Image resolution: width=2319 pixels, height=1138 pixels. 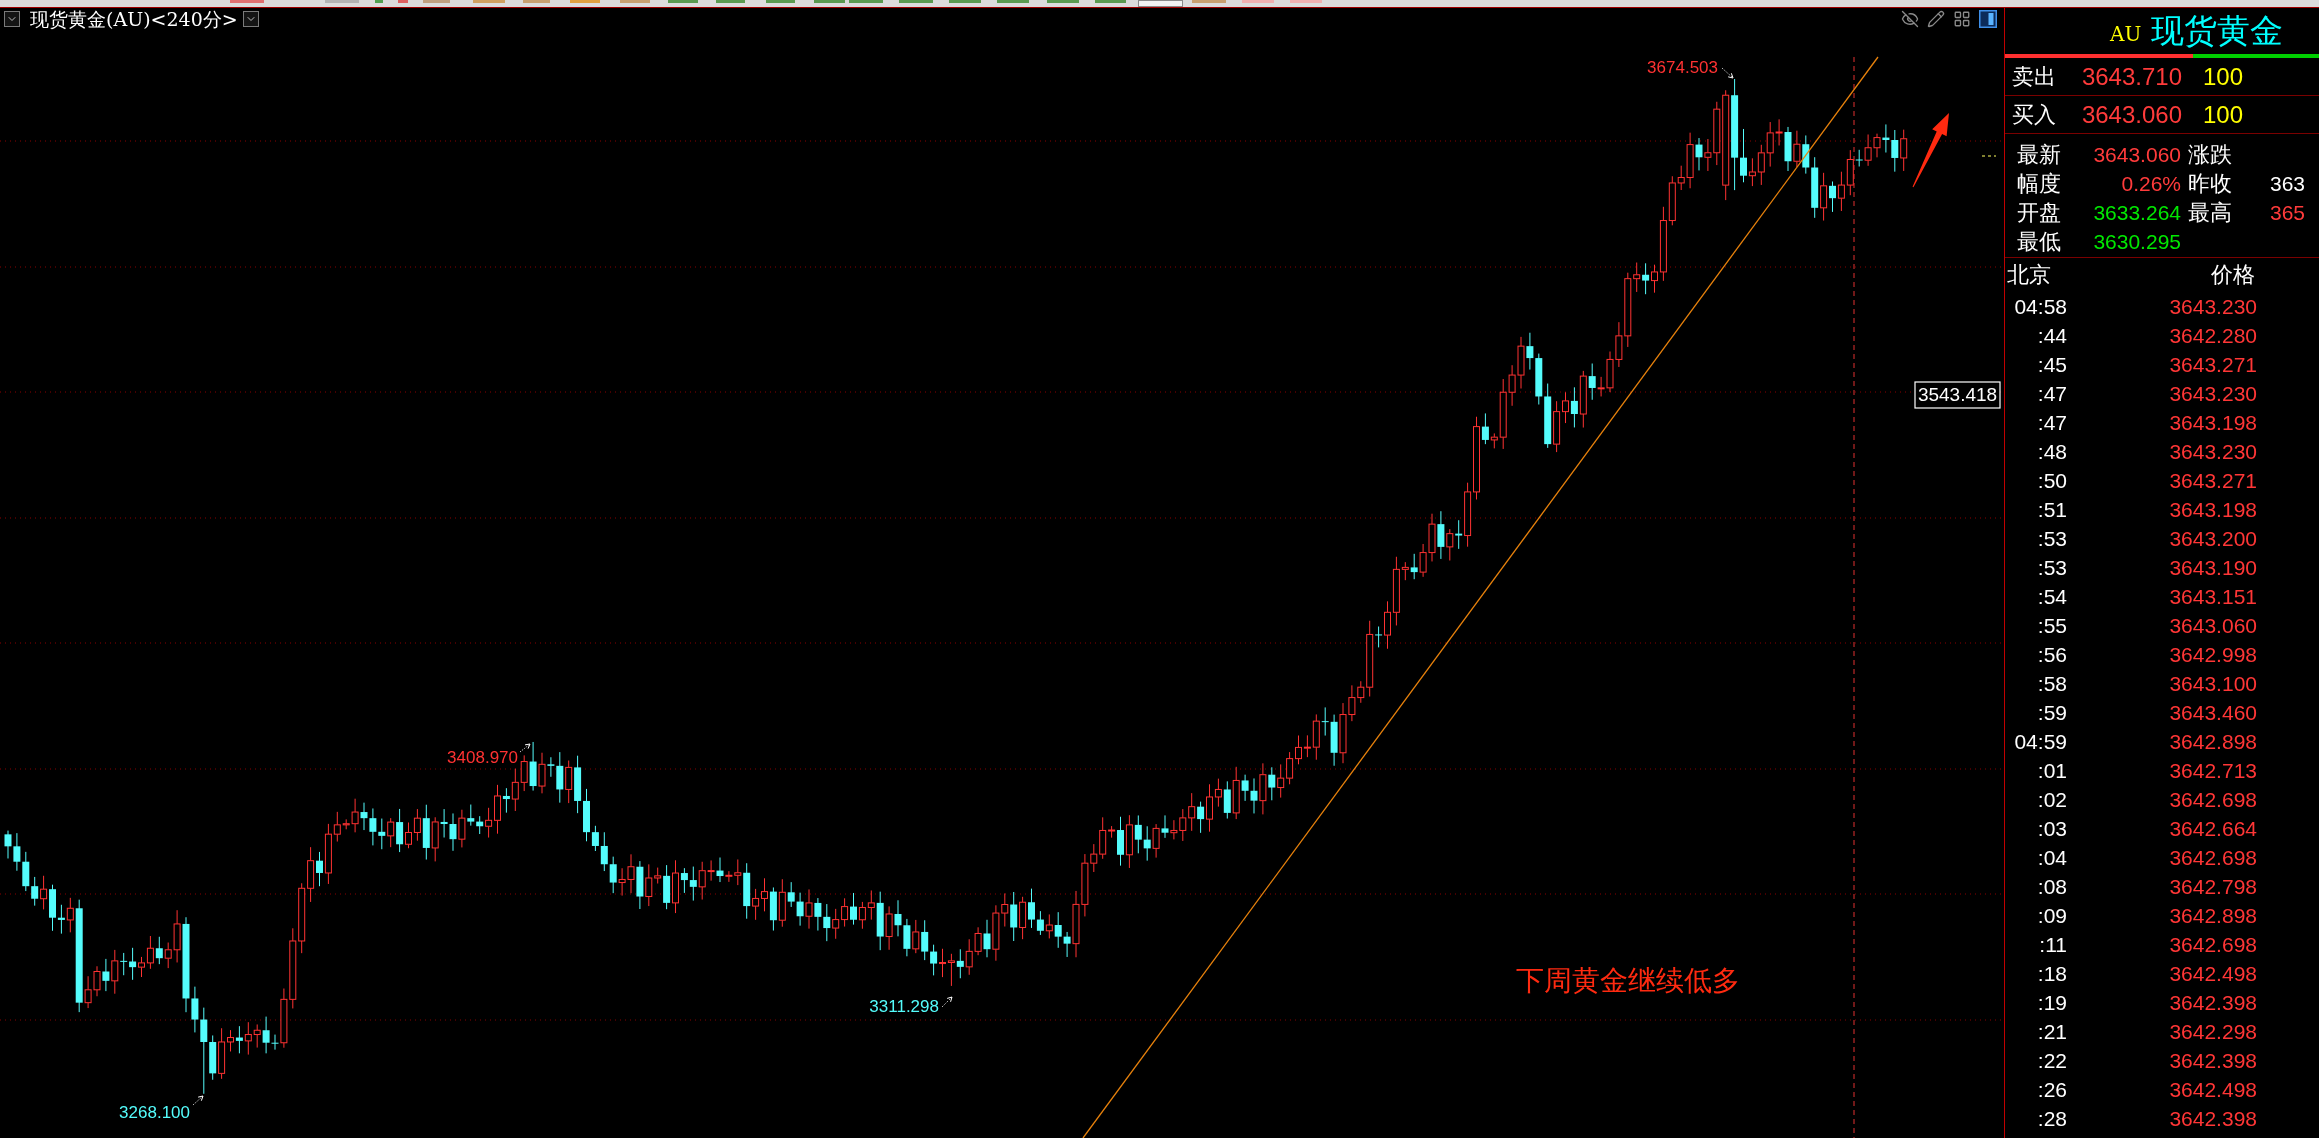 What do you see at coordinates (2051, 799) in the screenshot?
I see `tick-time: :02` at bounding box center [2051, 799].